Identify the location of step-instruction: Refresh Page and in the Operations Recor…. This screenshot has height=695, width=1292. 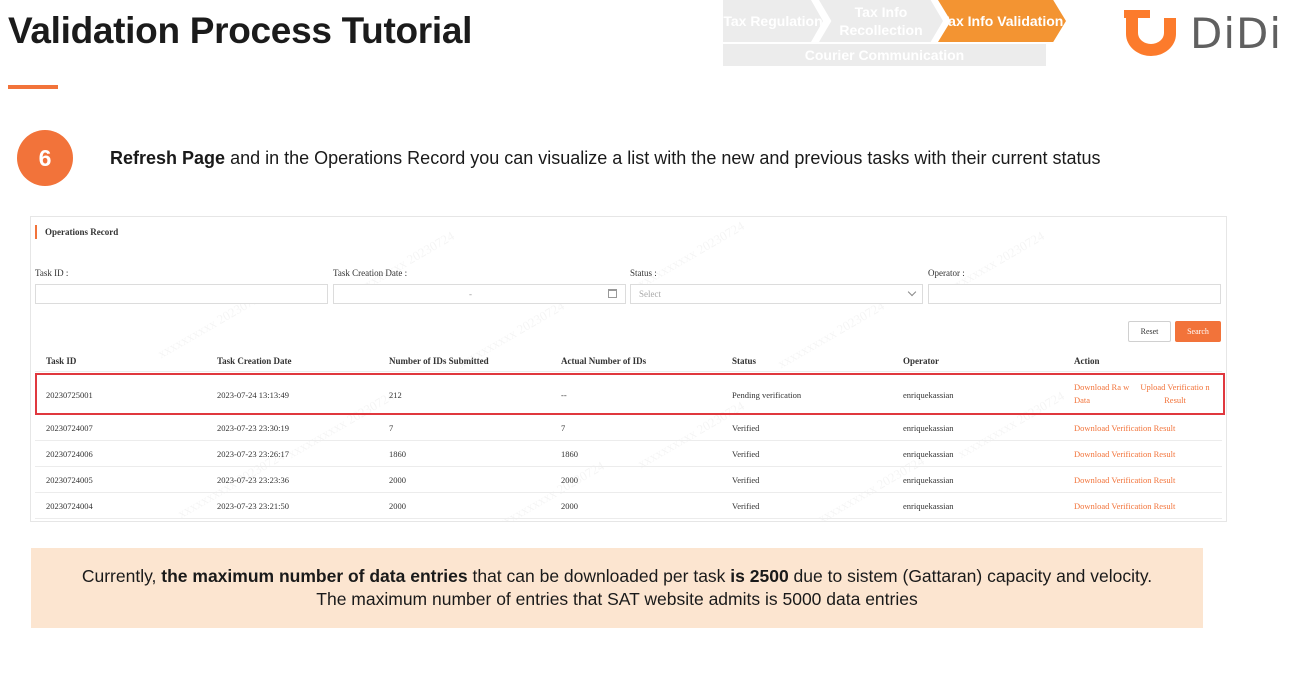
(605, 158).